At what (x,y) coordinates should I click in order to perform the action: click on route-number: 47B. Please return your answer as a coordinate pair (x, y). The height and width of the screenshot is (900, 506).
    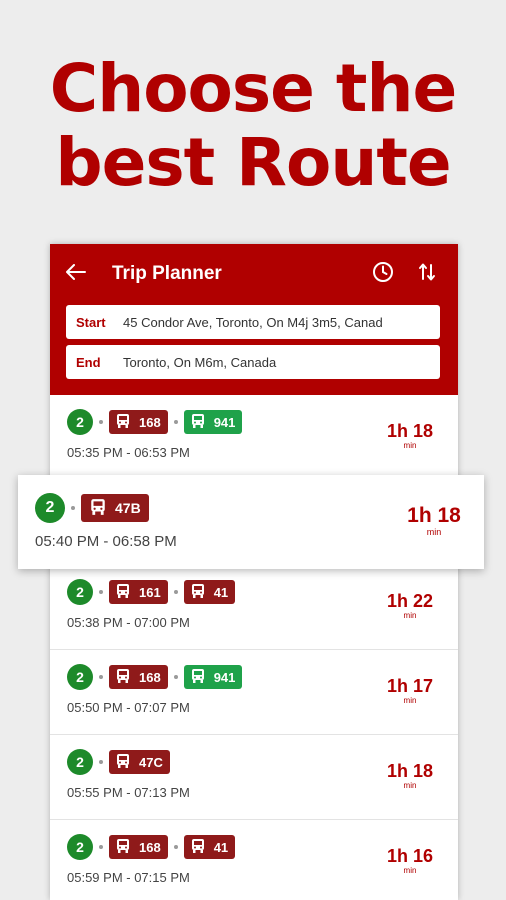
    Looking at the image, I should click on (128, 508).